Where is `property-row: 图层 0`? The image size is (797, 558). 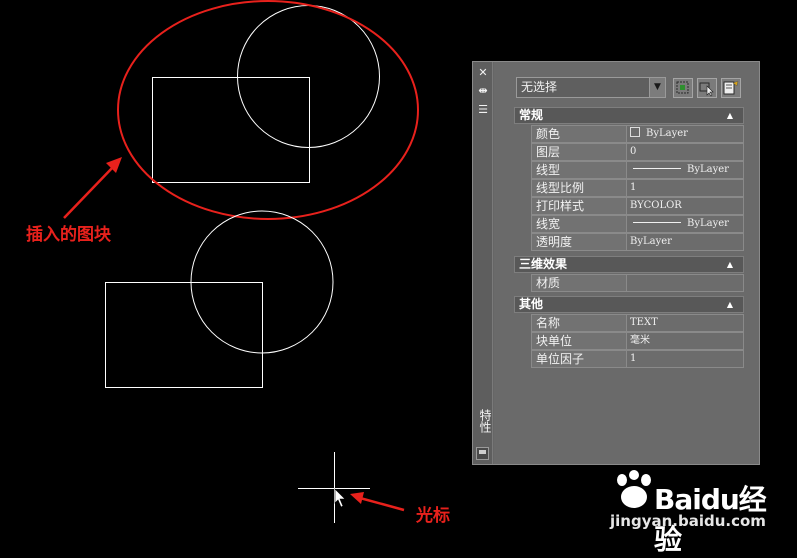
property-row: 图层 0 is located at coordinates (637, 152).